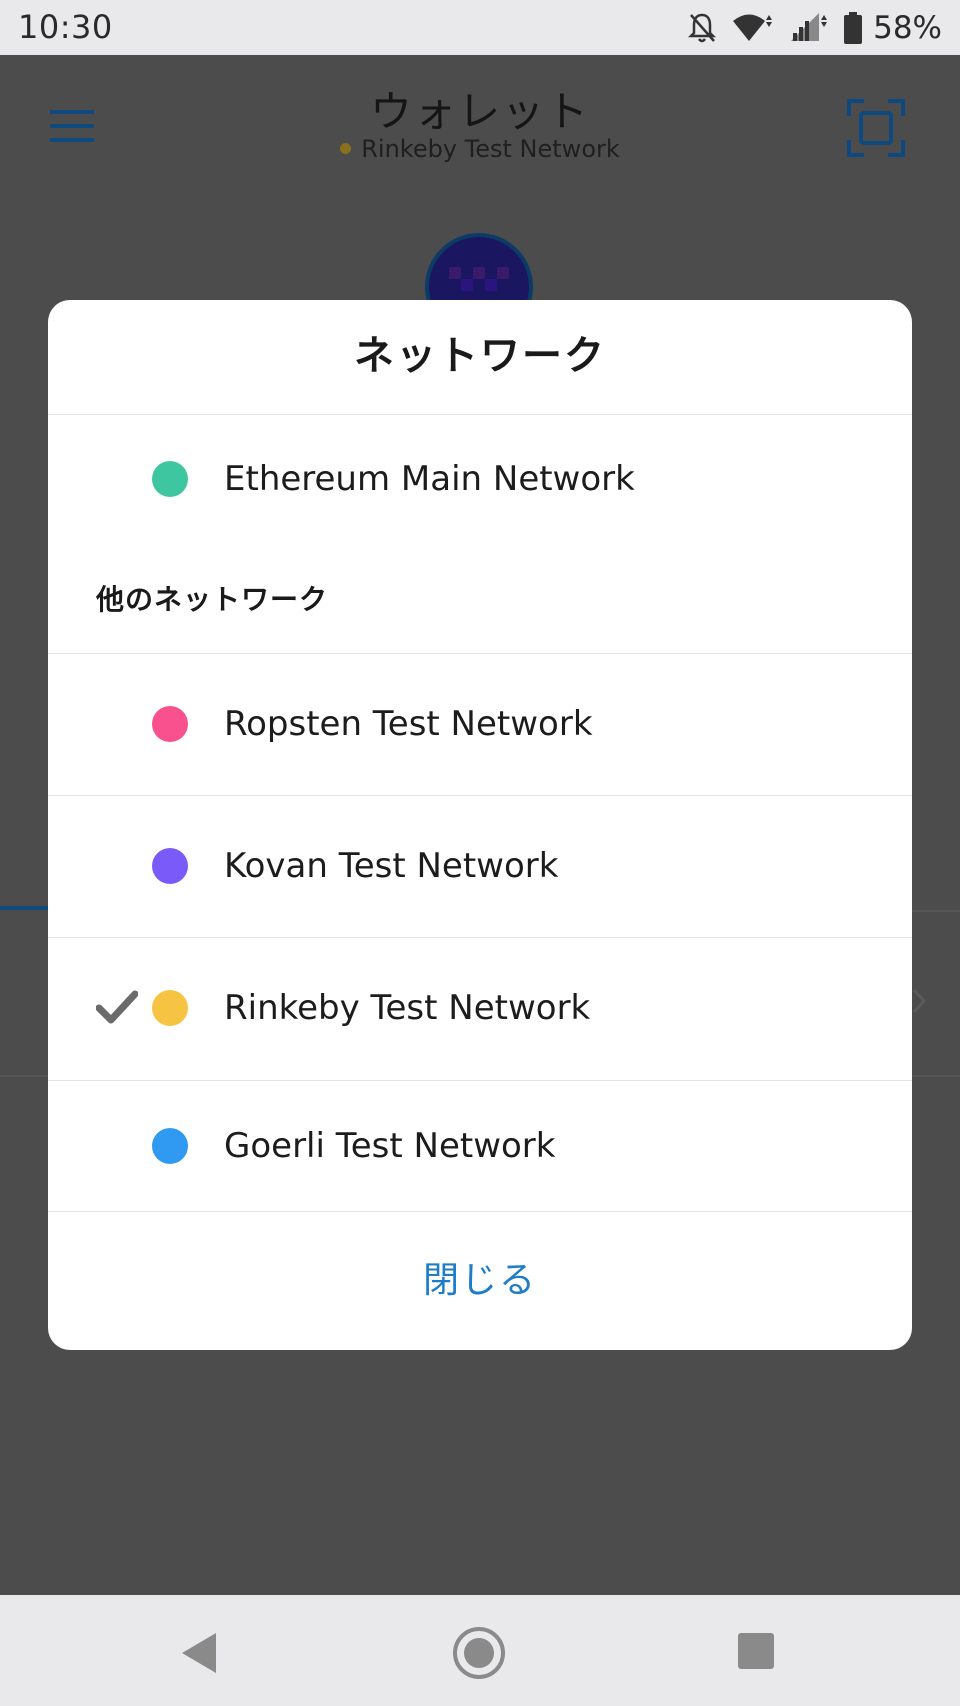 The height and width of the screenshot is (1706, 960). What do you see at coordinates (24, 908) in the screenshot?
I see `background-tab-indicator` at bounding box center [24, 908].